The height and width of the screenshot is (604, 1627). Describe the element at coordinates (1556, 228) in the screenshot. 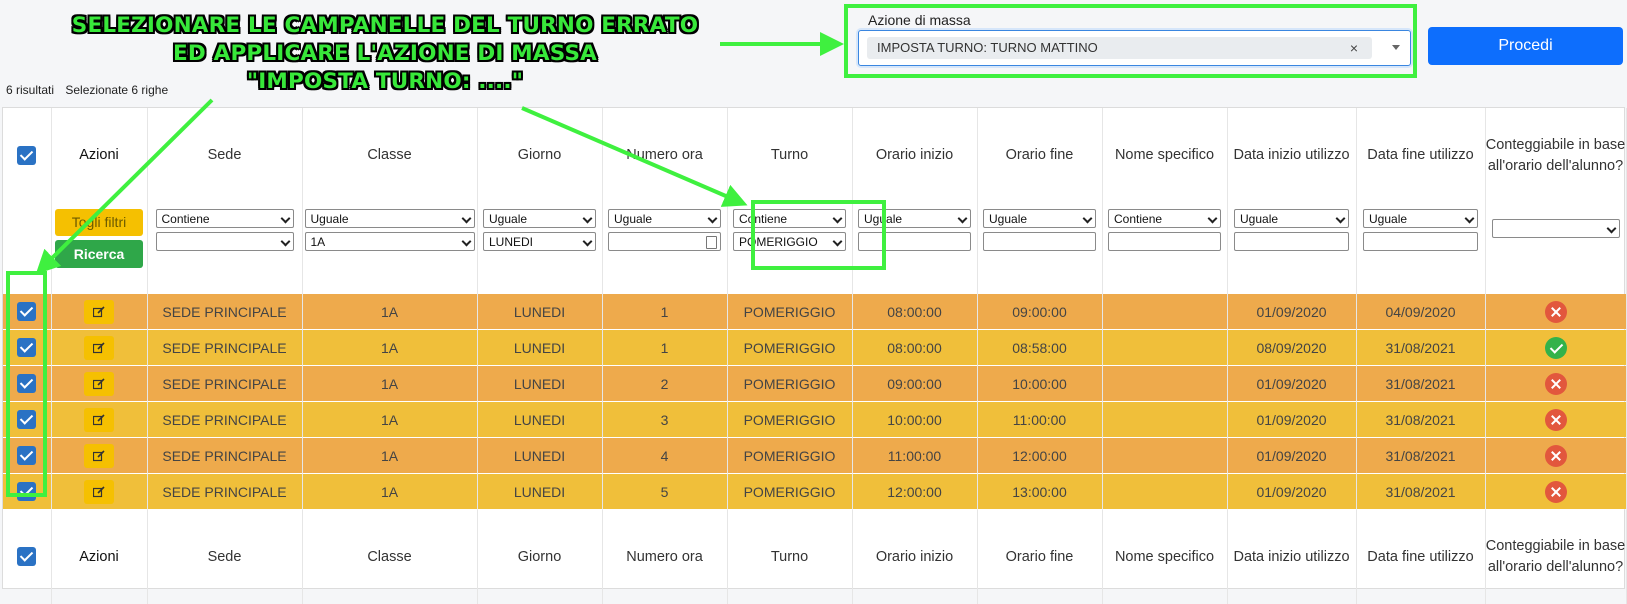

I see `filter-conteggiabile-select` at that location.